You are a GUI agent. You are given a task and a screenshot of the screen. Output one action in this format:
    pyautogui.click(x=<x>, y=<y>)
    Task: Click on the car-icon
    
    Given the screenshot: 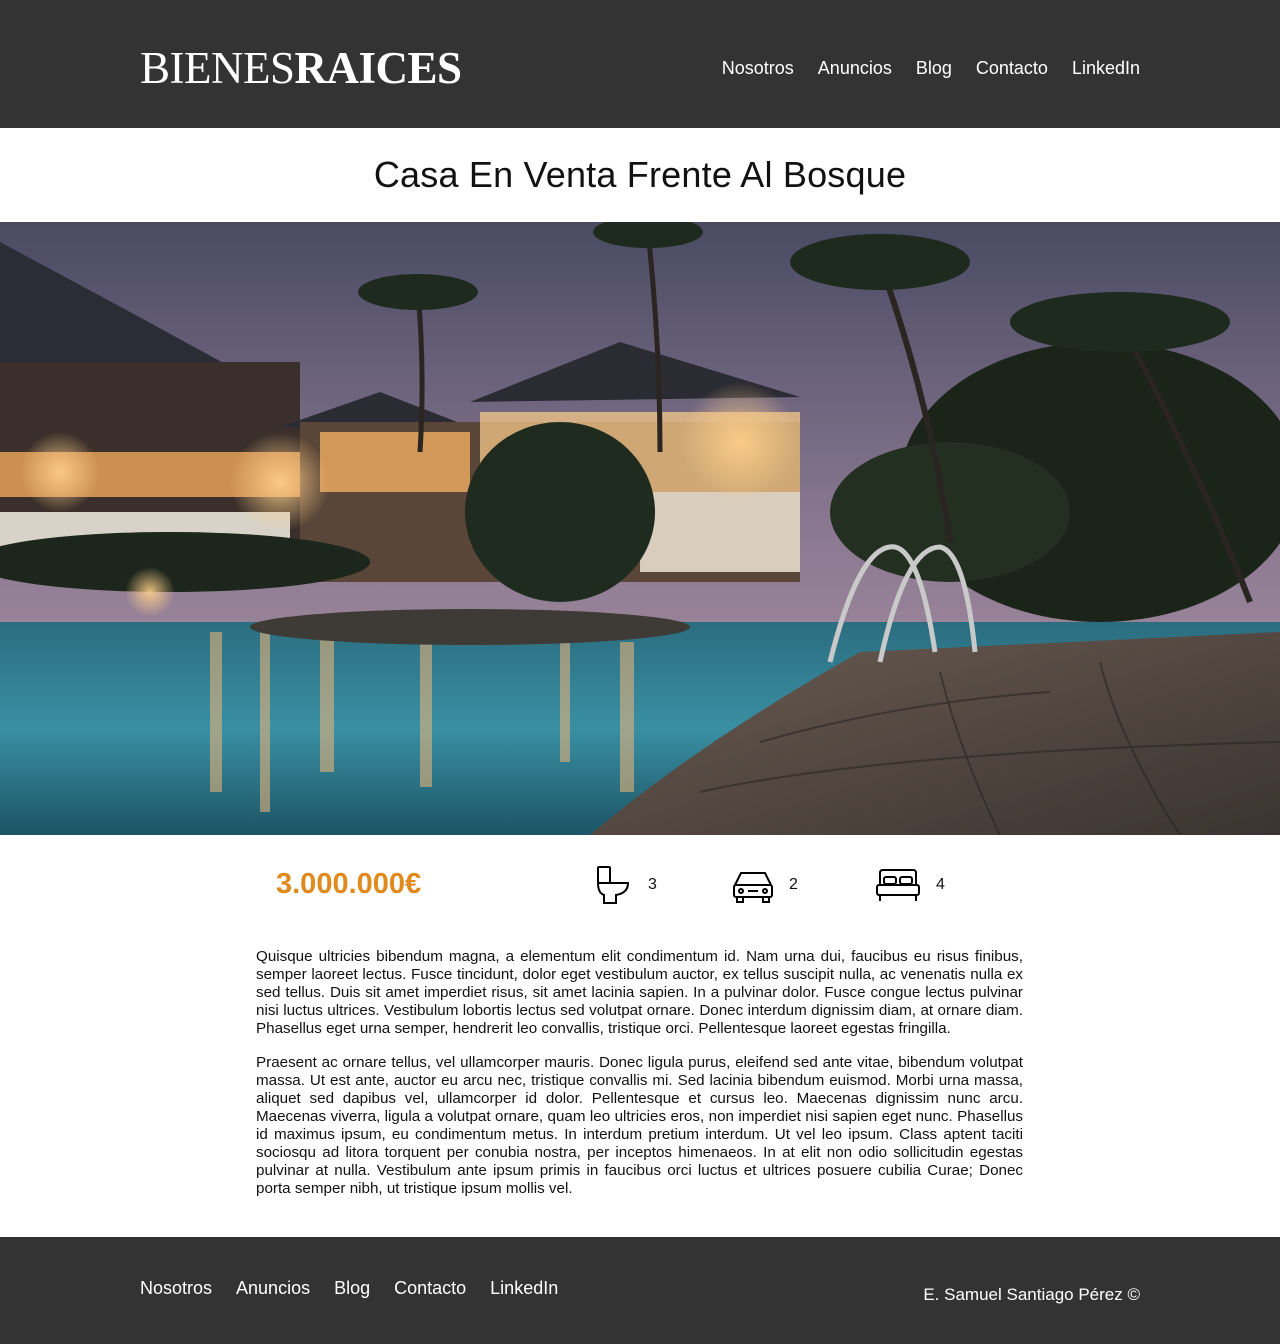 What is the action you would take?
    pyautogui.click(x=753, y=887)
    